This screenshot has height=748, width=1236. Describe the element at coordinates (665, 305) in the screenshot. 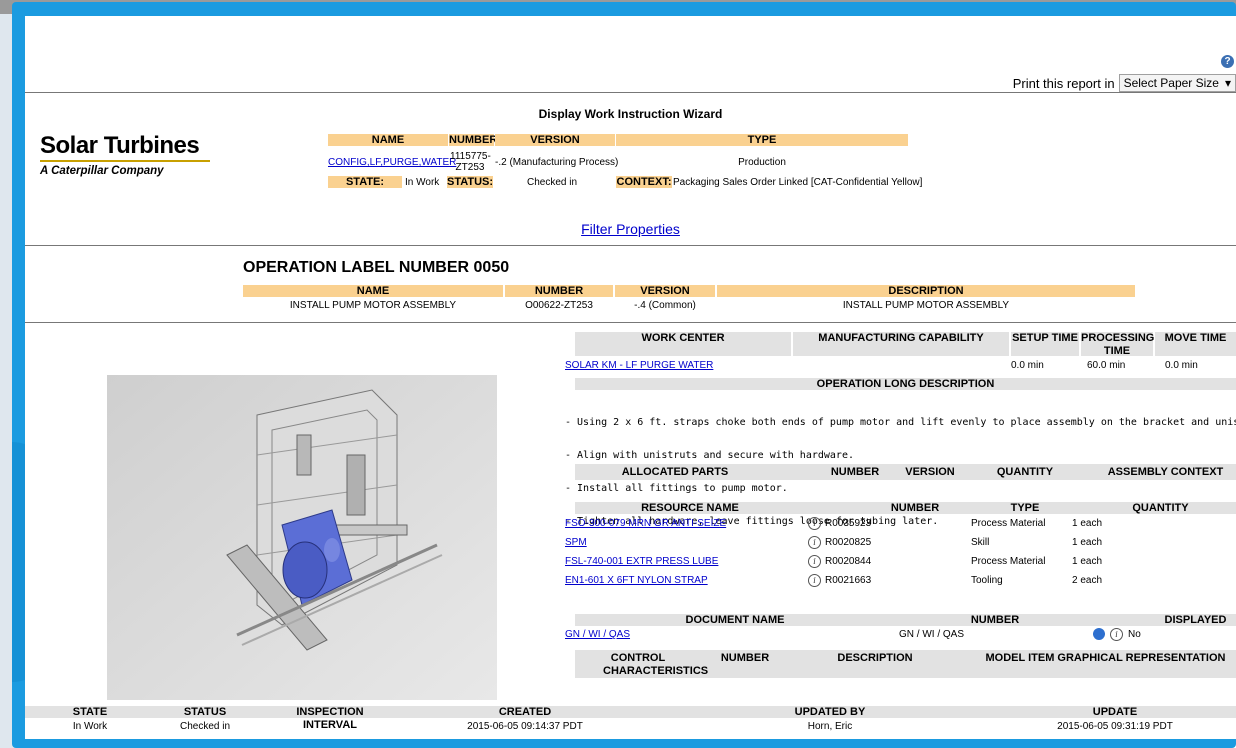

I see `op-version: -.4 (Common)` at that location.